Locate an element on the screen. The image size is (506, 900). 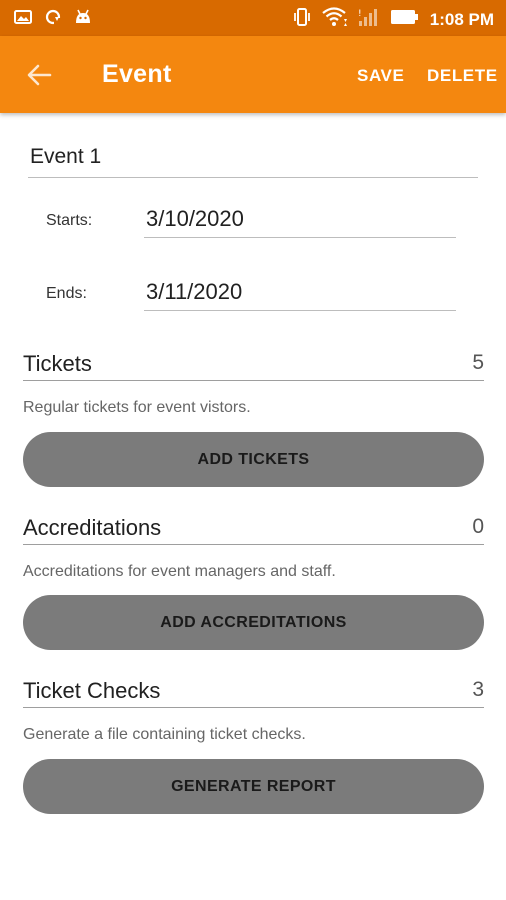
status-time: 1:08 PM is located at coordinates (461, 19).